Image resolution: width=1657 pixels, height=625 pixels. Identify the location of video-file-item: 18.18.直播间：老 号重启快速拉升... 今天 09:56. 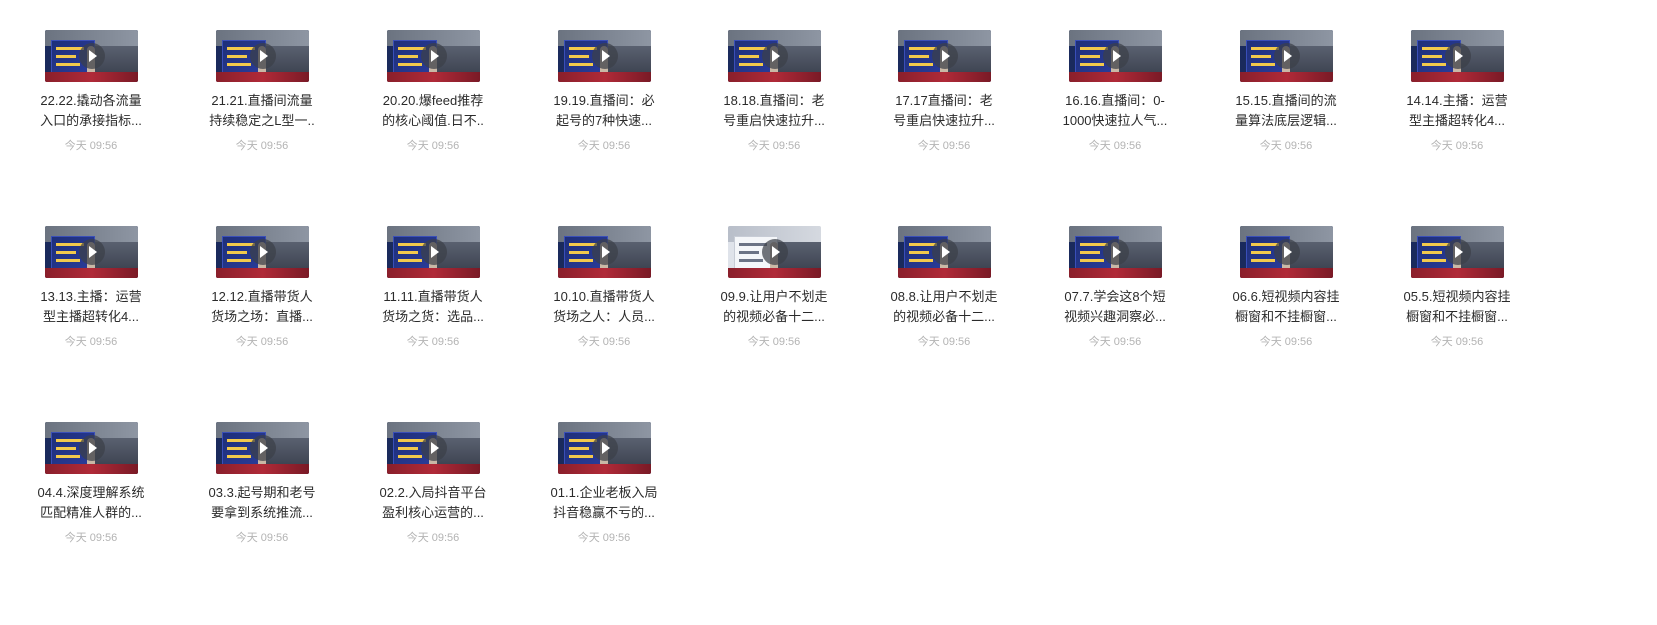
(774, 93).